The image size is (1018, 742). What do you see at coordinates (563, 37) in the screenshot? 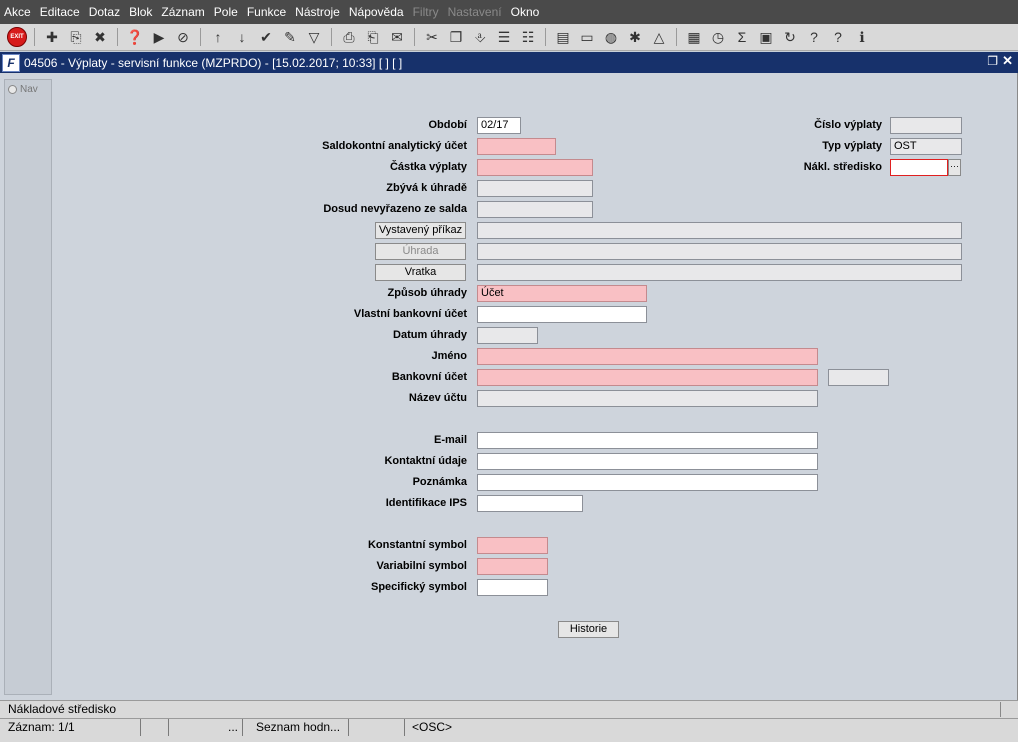
I see `clipboard-icon: ▤` at bounding box center [563, 37].